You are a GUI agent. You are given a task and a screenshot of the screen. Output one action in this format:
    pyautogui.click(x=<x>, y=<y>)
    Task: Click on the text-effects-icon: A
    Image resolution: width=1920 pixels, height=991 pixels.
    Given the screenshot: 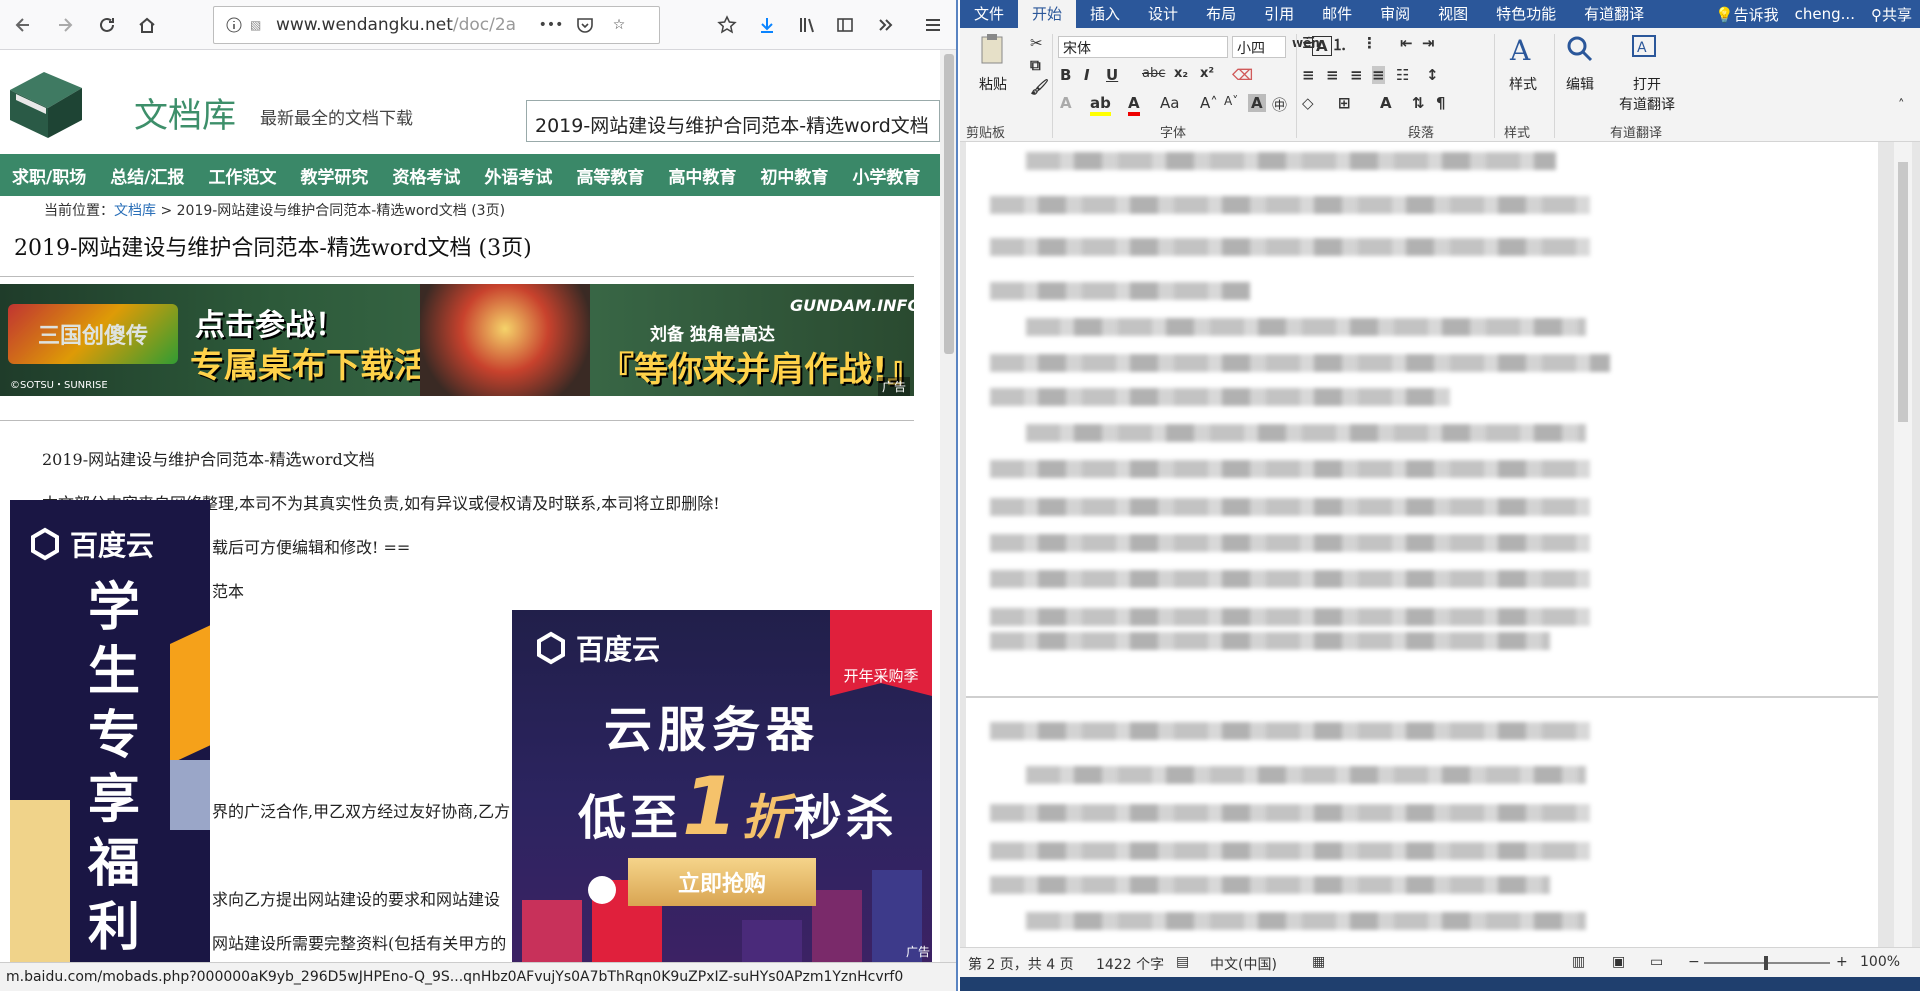 What is the action you would take?
    pyautogui.click(x=1066, y=103)
    